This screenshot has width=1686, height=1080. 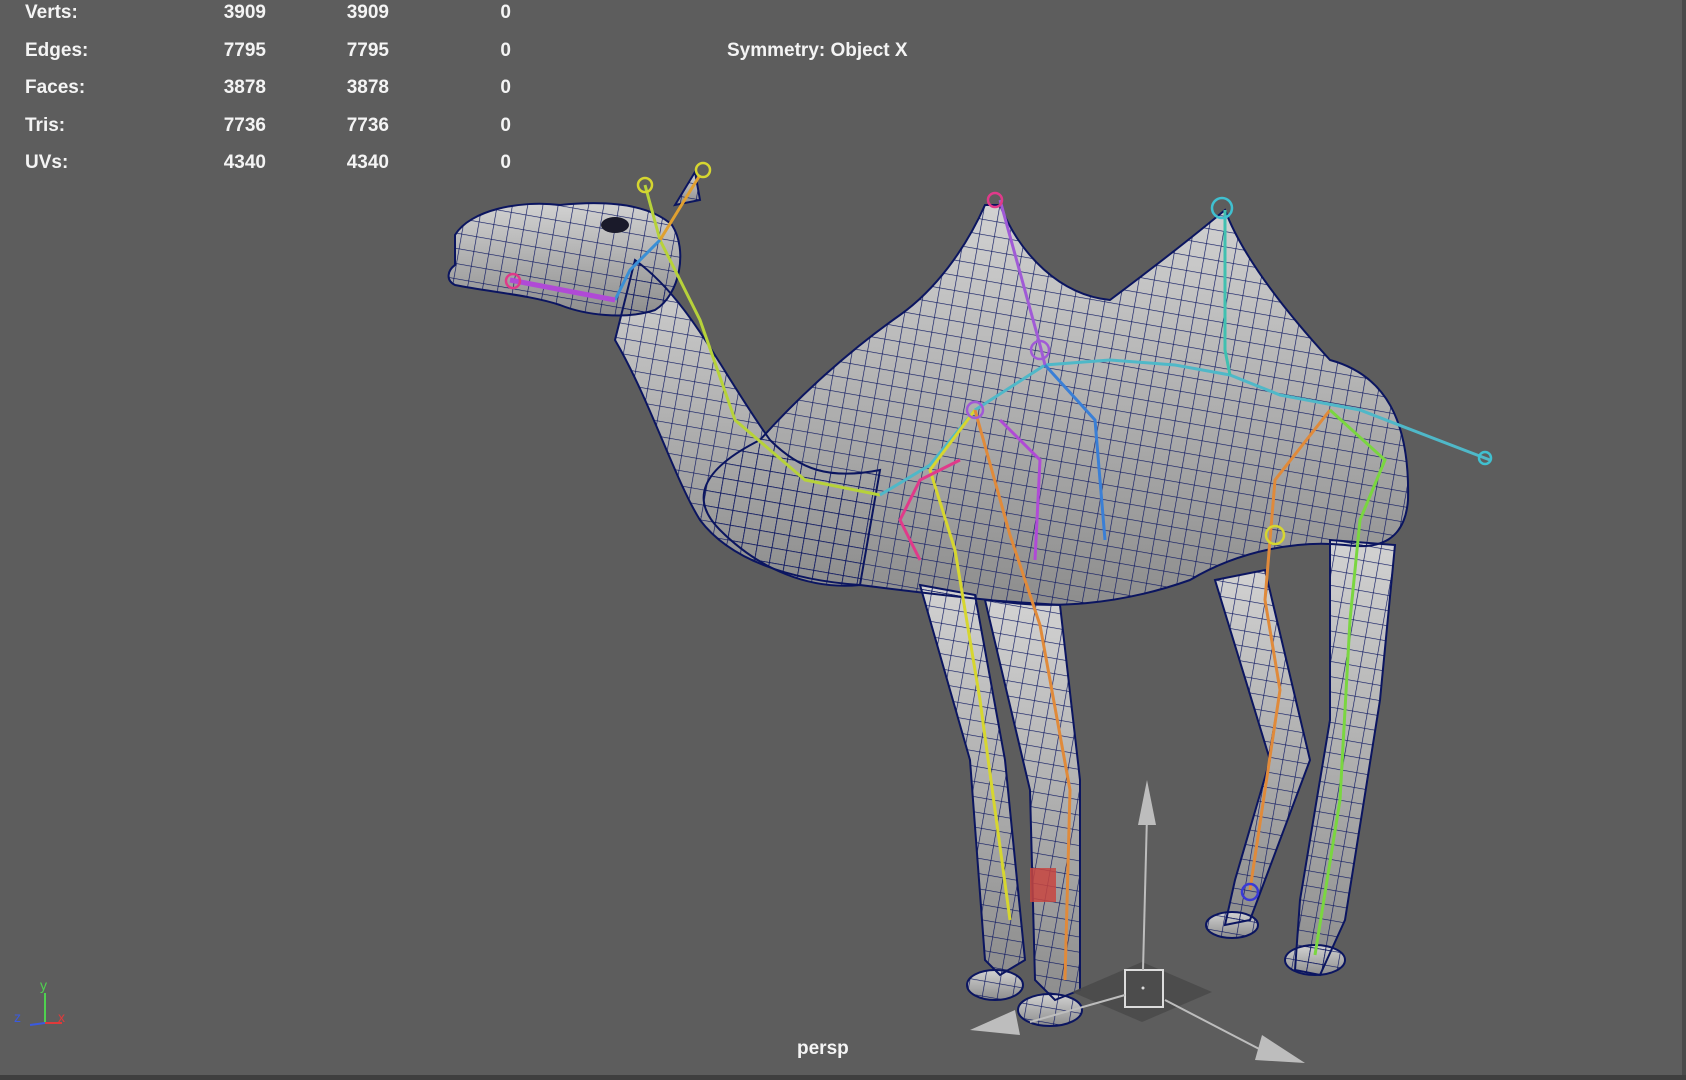 I want to click on hud-label: Tris:, so click(x=45, y=125).